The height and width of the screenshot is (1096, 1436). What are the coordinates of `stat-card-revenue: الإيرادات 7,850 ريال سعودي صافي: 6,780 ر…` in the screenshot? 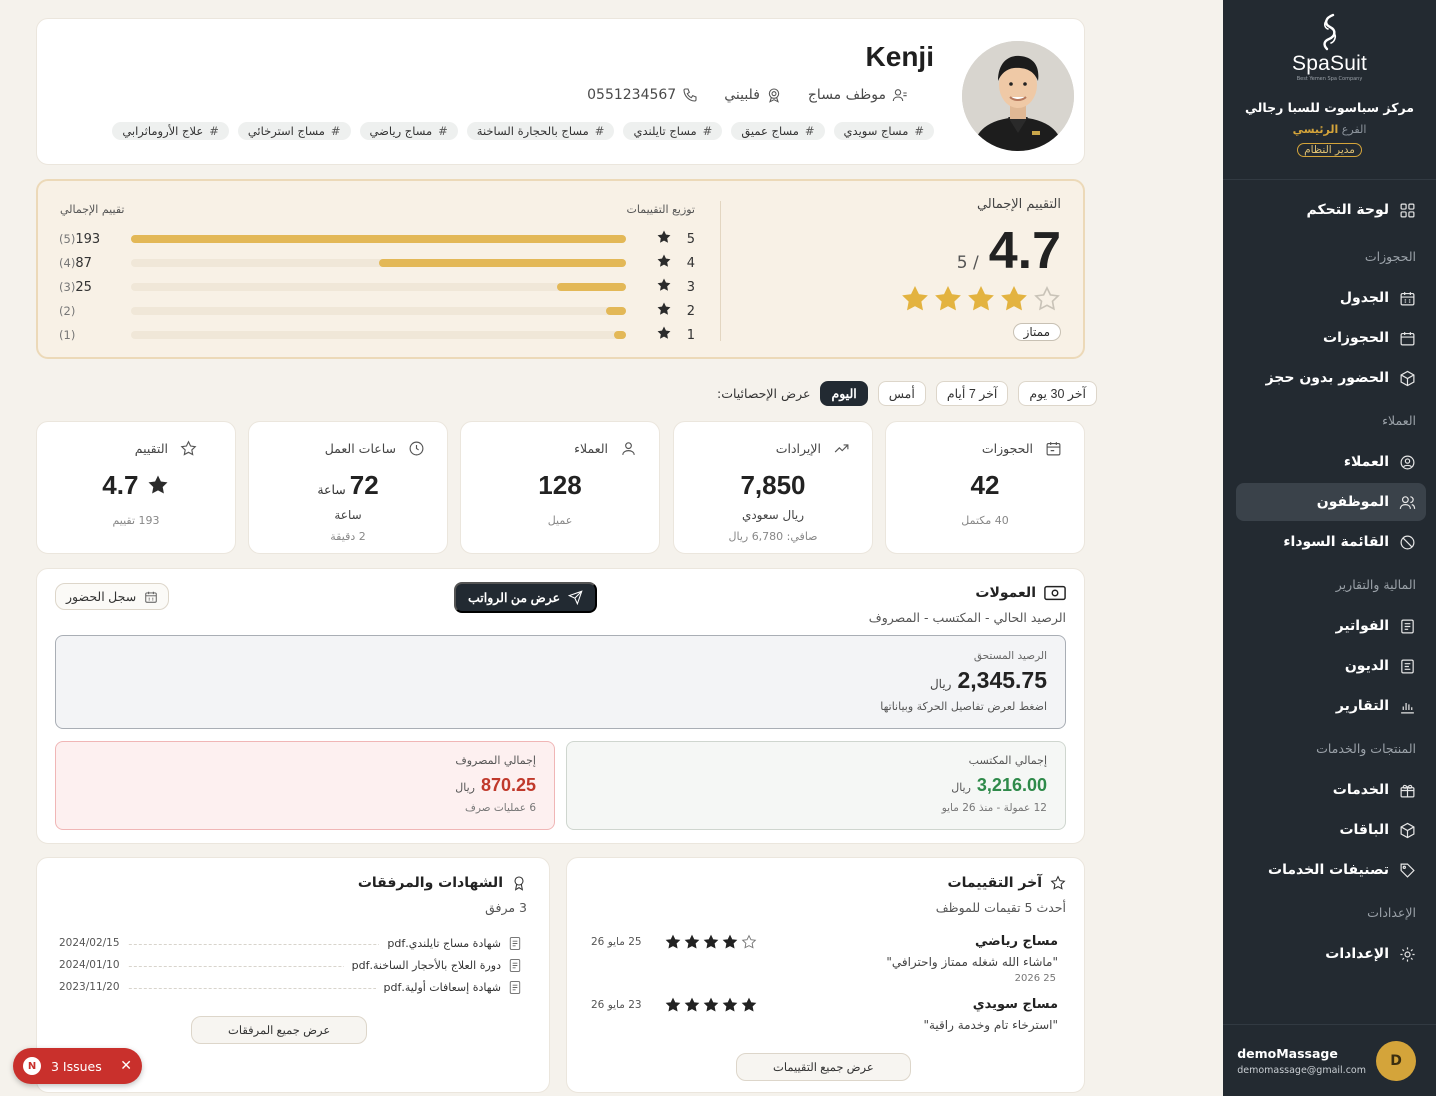 It's located at (773, 487).